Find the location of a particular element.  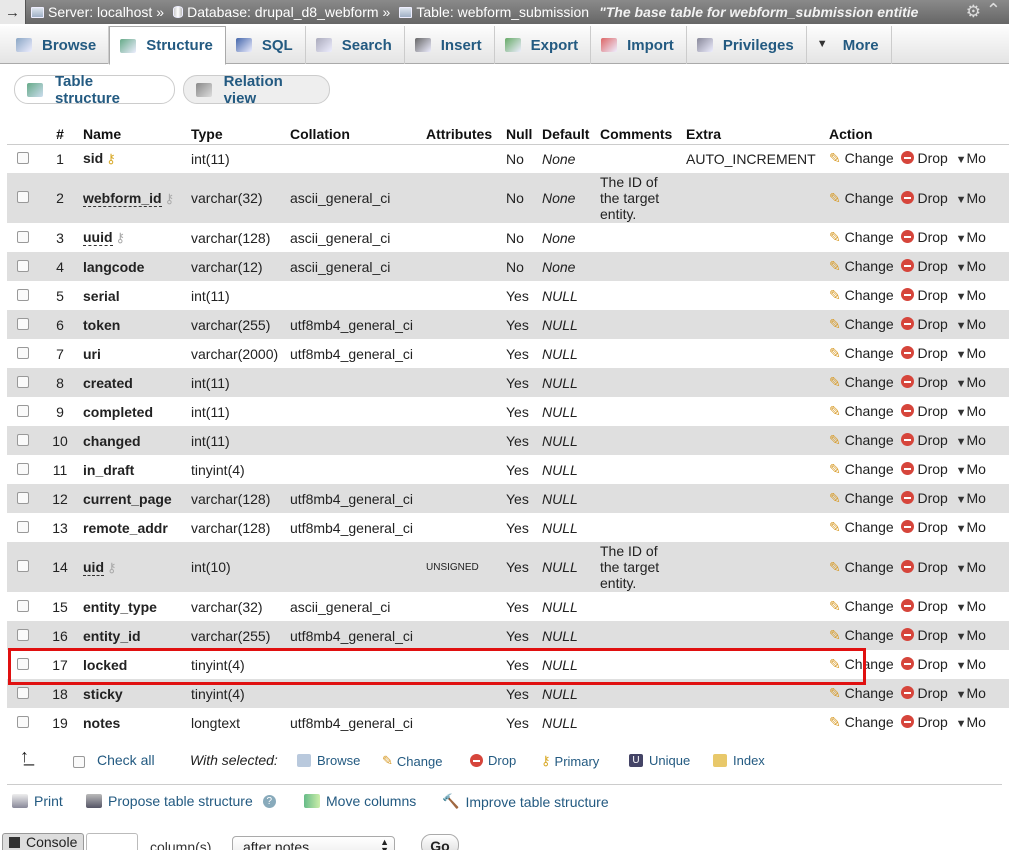

field-name: uid is located at coordinates (93, 567).